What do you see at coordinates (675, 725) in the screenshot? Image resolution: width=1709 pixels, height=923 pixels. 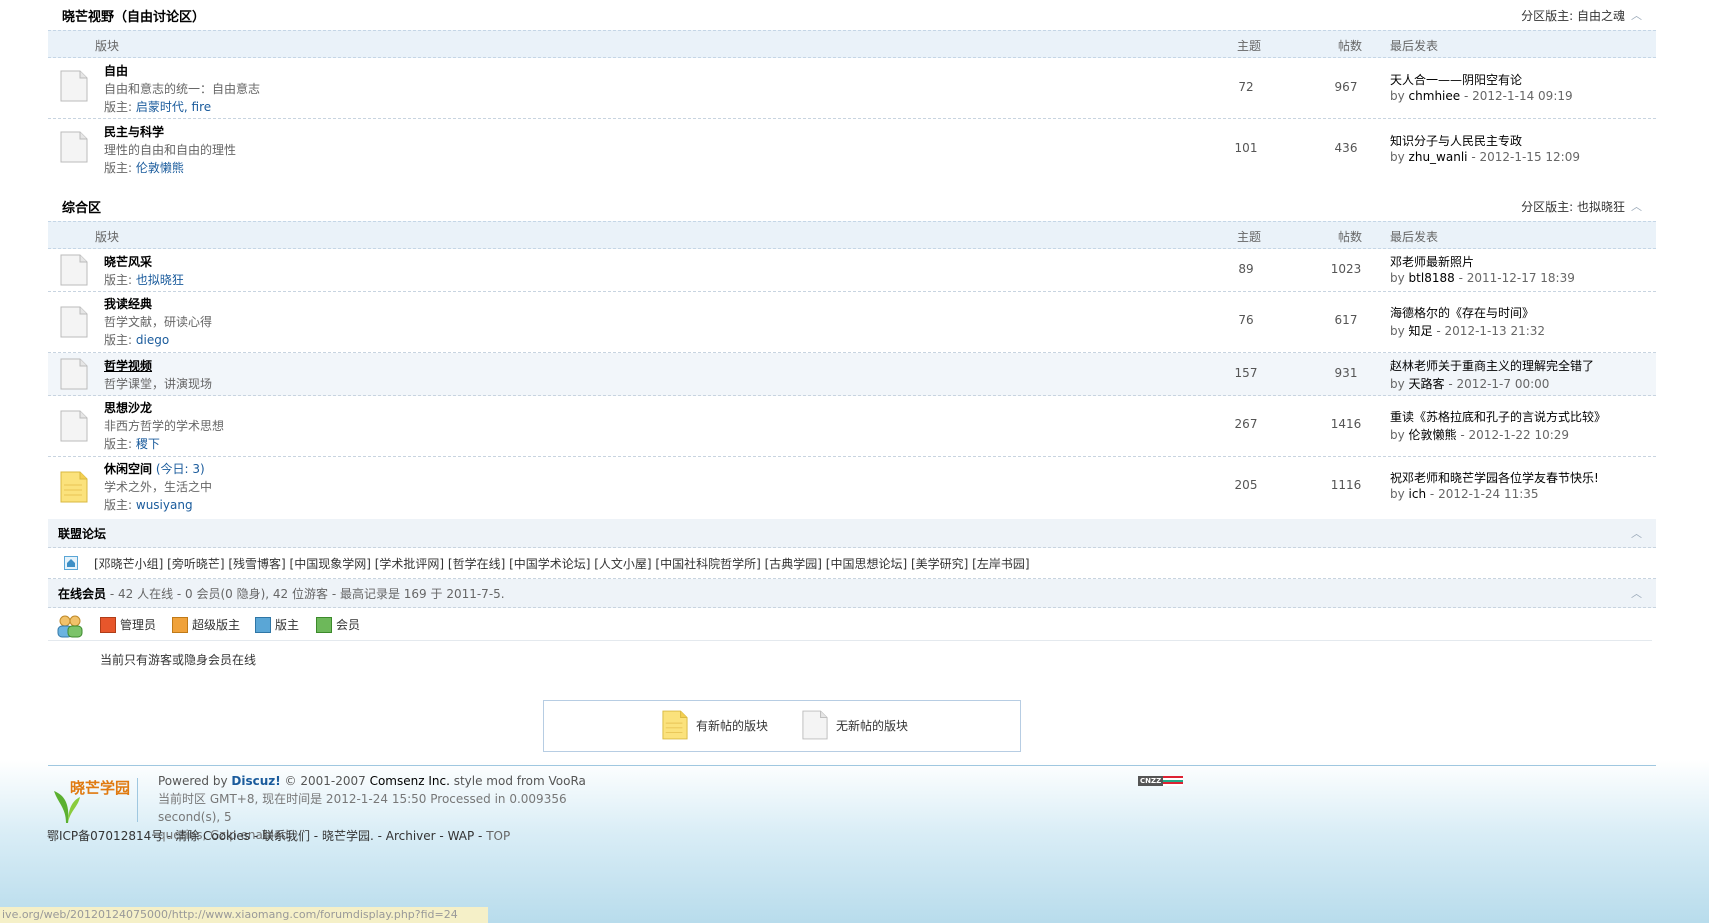 I see `folder-new-icon` at bounding box center [675, 725].